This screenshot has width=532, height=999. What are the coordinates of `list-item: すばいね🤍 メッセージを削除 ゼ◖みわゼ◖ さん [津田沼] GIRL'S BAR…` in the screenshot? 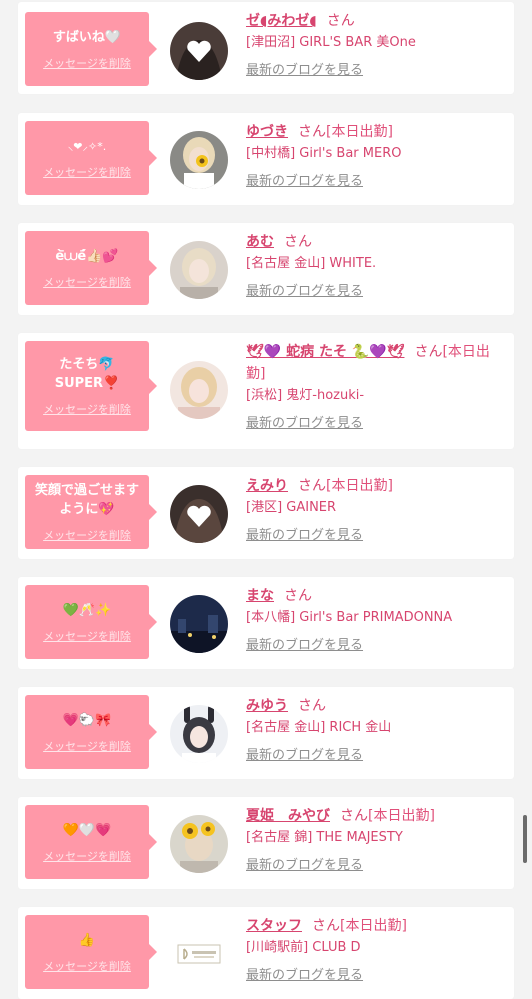 It's located at (266, 48).